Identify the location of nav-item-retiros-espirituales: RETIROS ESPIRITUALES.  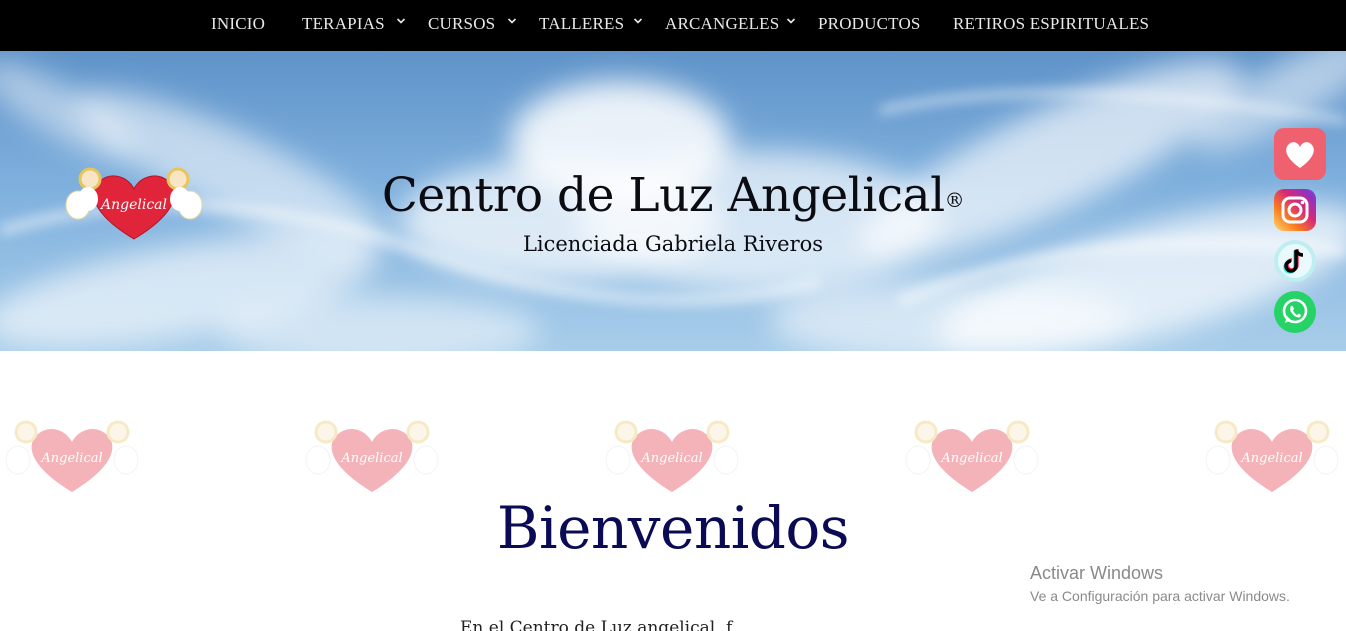
(1051, 25).